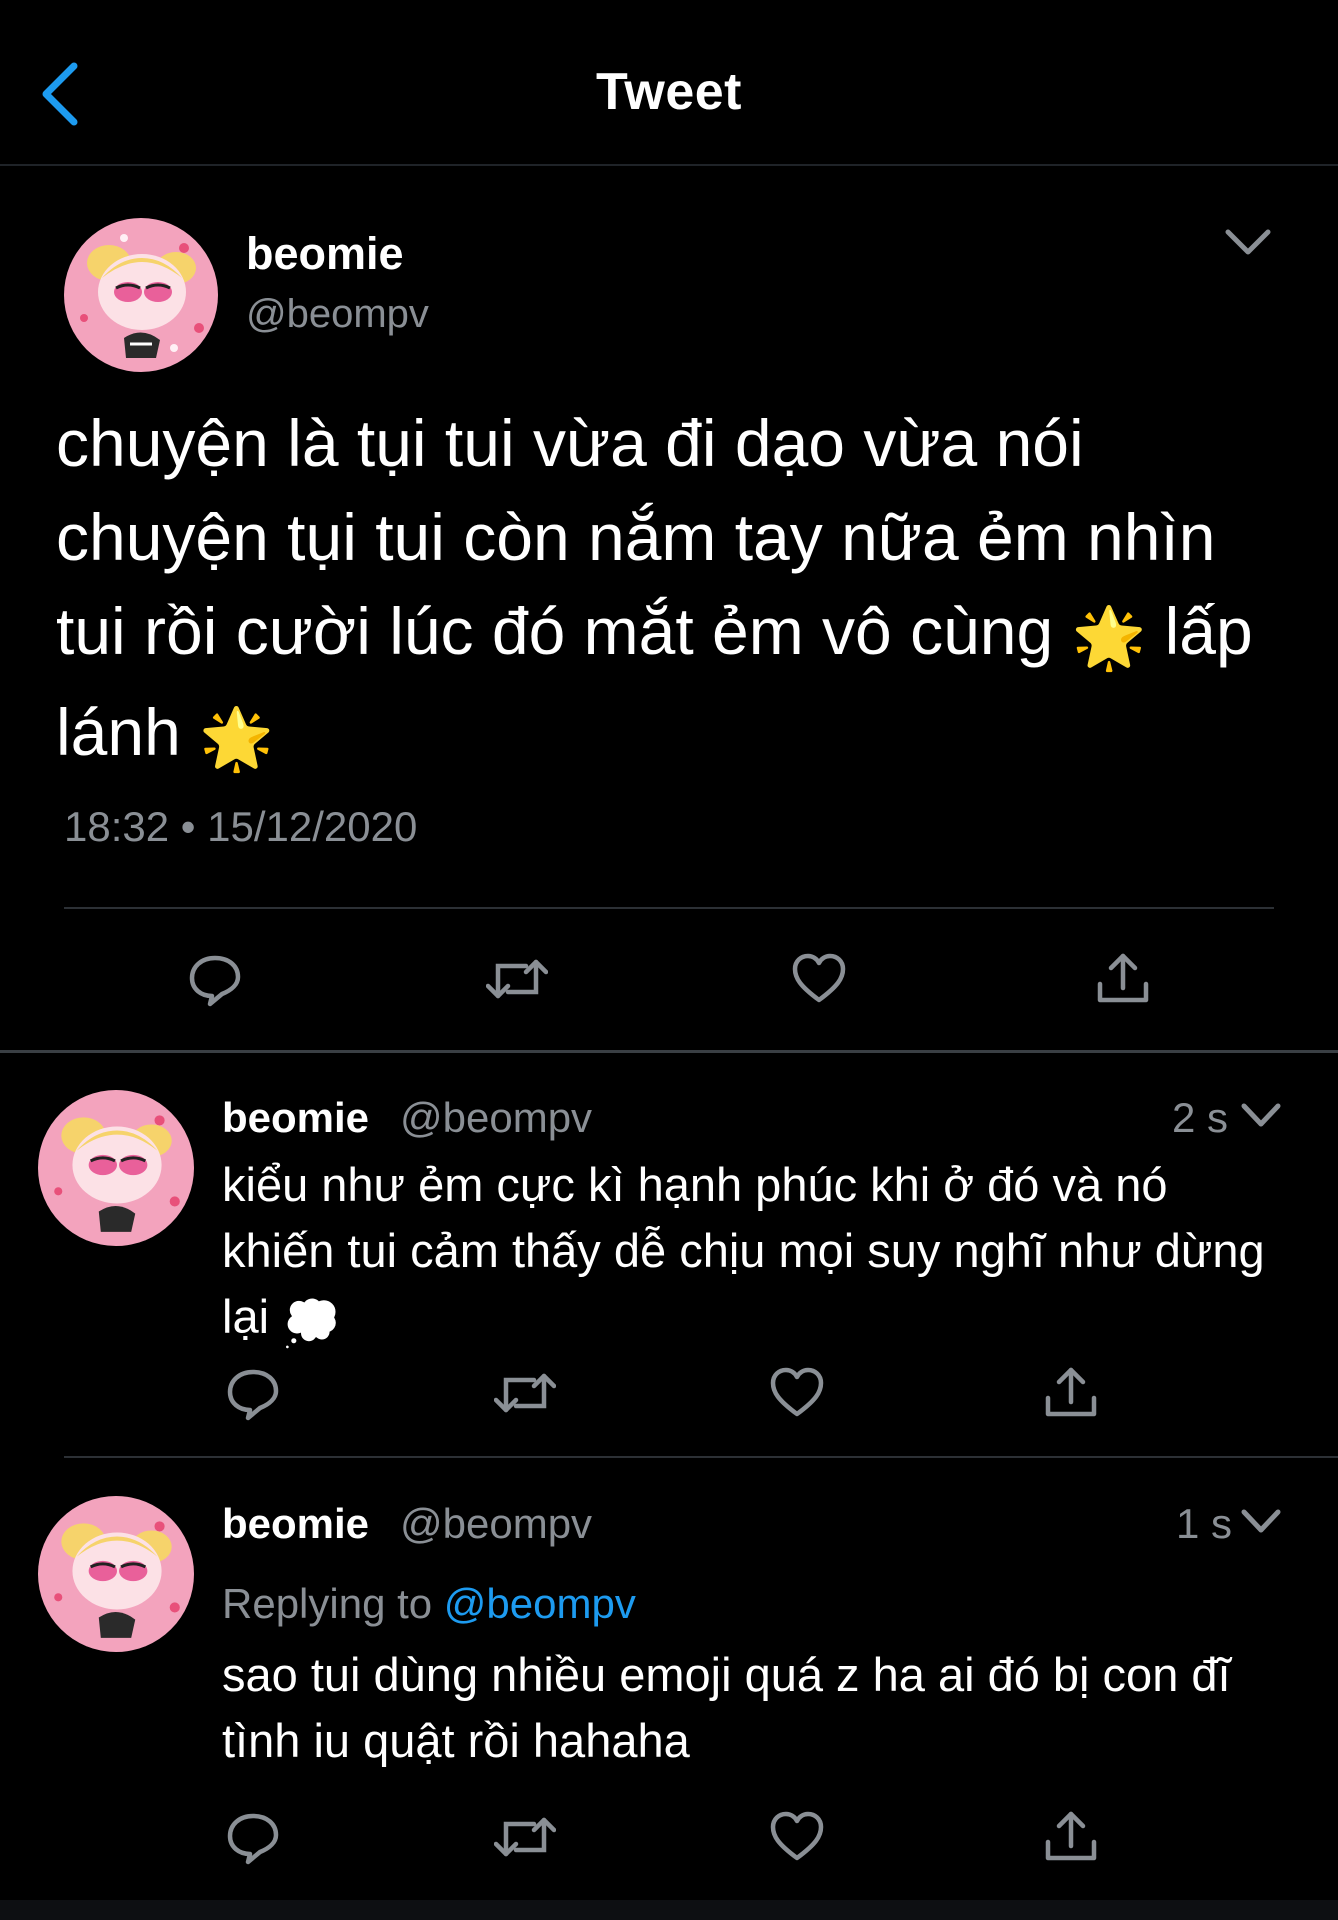 The width and height of the screenshot is (1338, 1920). Describe the element at coordinates (240, 827) in the screenshot. I see `tweet-timestamp: 18:32 • 15/12/2020` at that location.